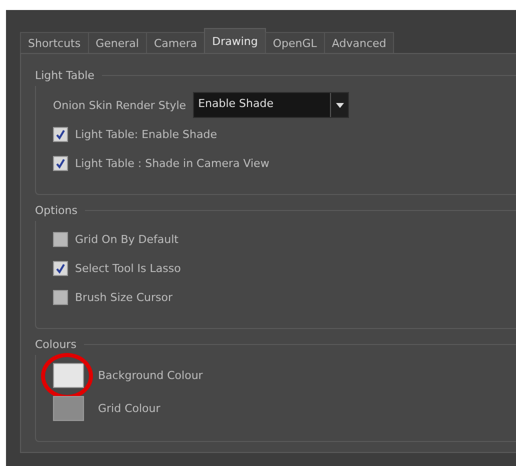 This screenshot has height=466, width=516. I want to click on render-style-dropdown: Enable Shade, so click(271, 105).